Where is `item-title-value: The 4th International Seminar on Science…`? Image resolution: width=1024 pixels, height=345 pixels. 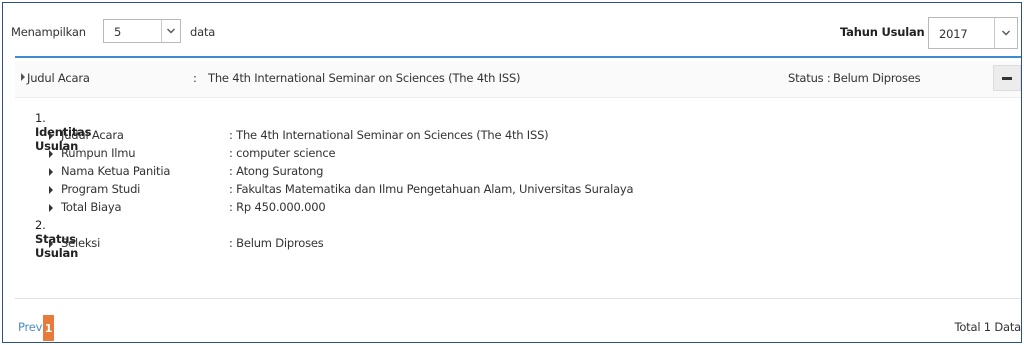
item-title-value: The 4th International Seminar on Science… is located at coordinates (364, 78).